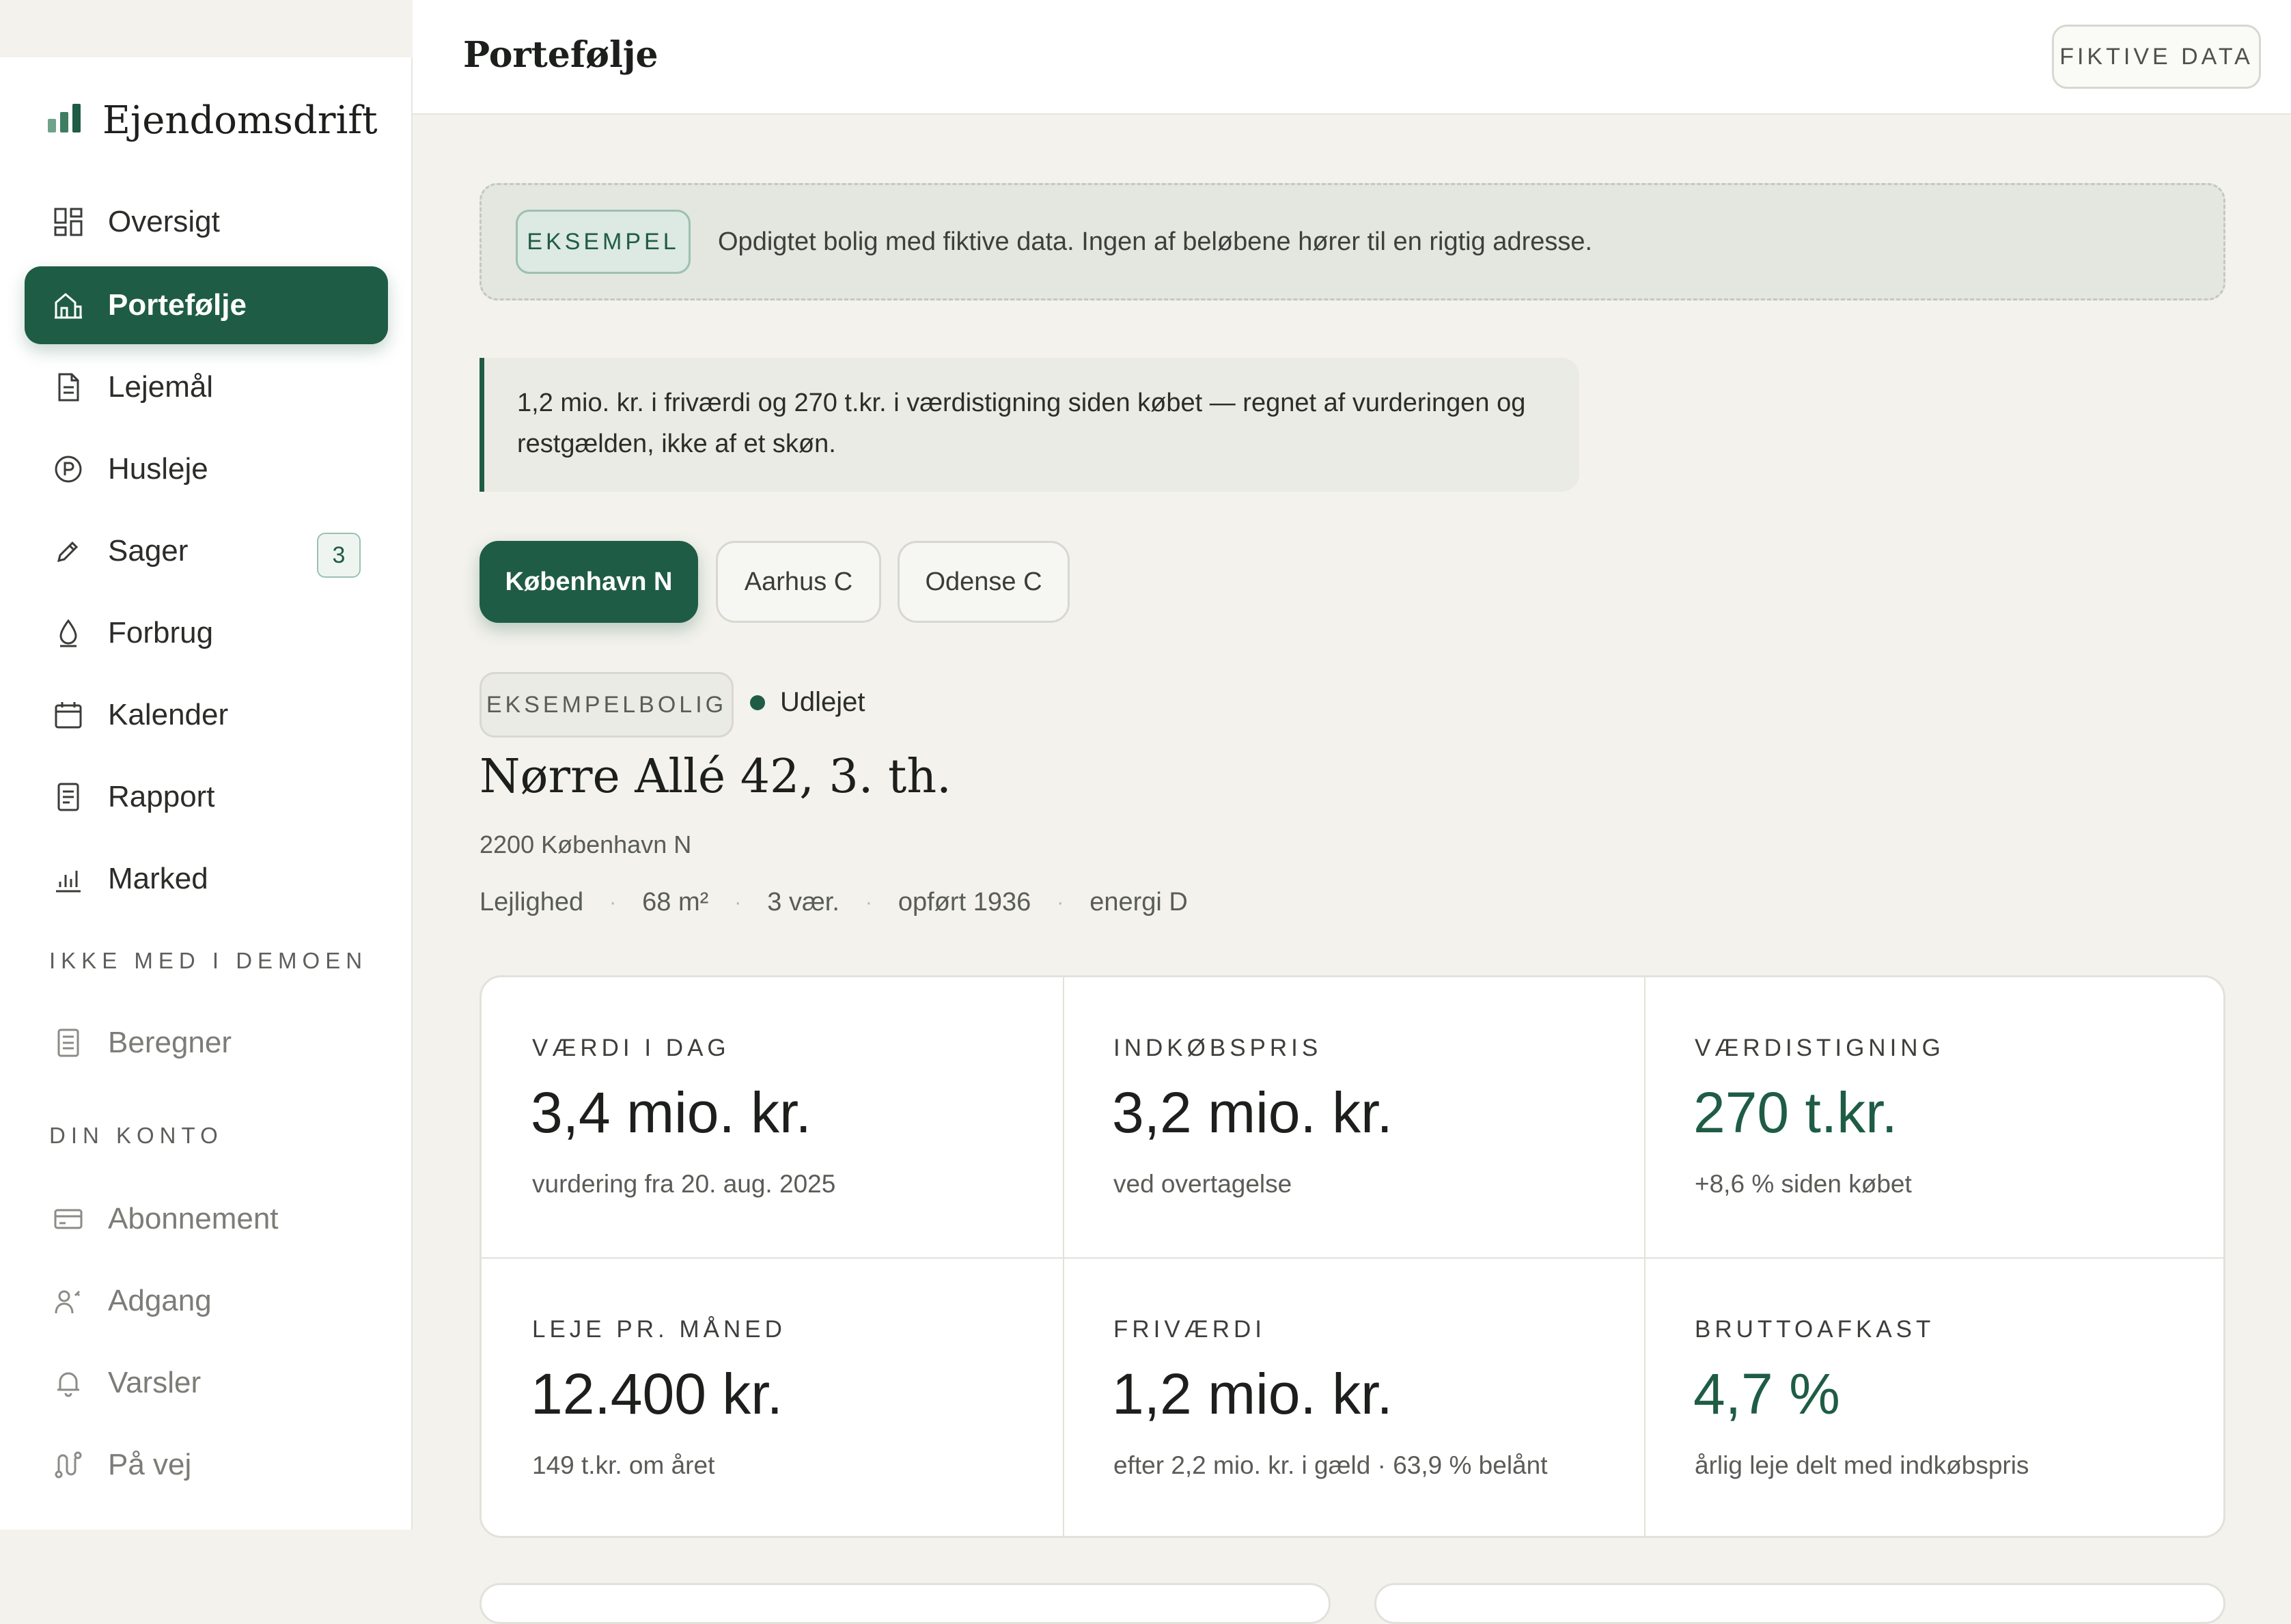  Describe the element at coordinates (68, 633) in the screenshot. I see `drop-icon` at that location.